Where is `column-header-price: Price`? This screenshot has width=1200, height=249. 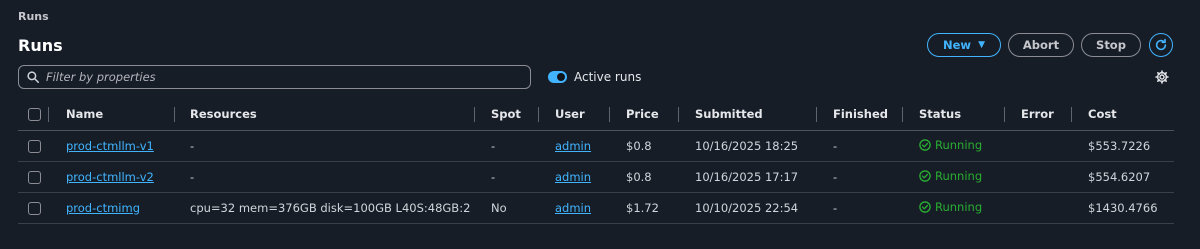 column-header-price: Price is located at coordinates (643, 114).